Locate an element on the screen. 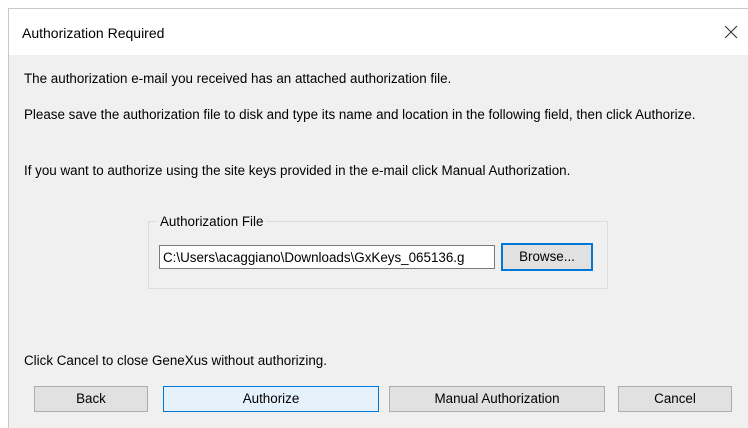 The image size is (748, 428). close-button is located at coordinates (731, 32).